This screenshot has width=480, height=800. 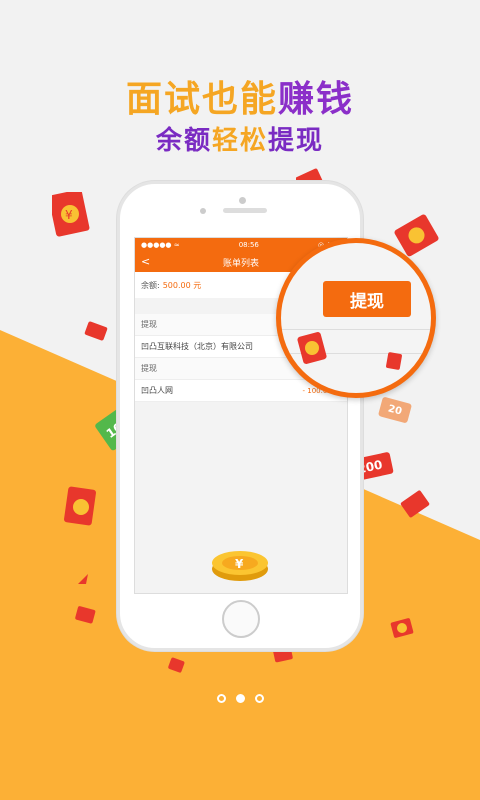 What do you see at coordinates (367, 299) in the screenshot?
I see `withdraw-button: 提现` at bounding box center [367, 299].